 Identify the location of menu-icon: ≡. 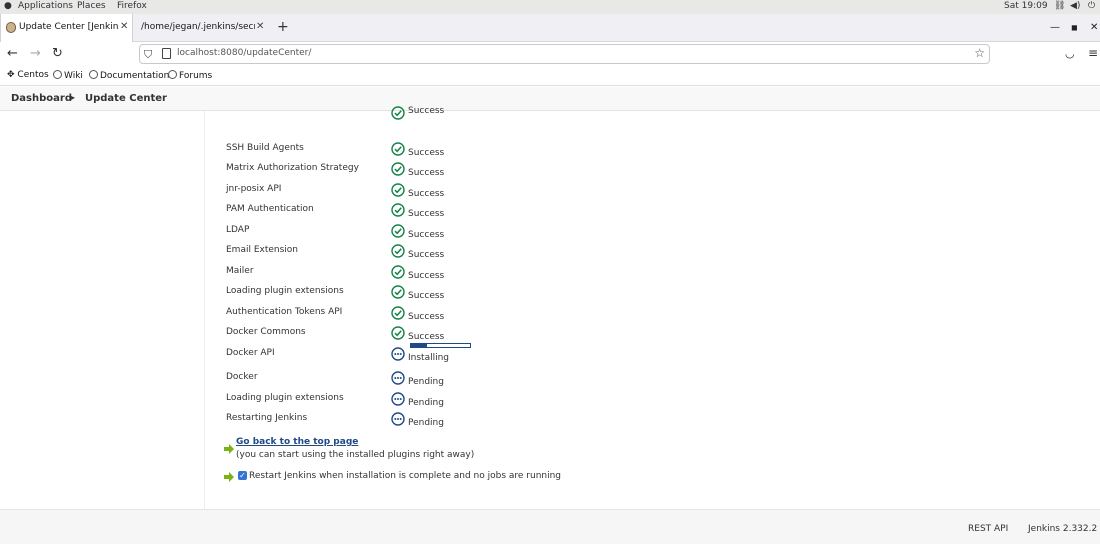
(1093, 53).